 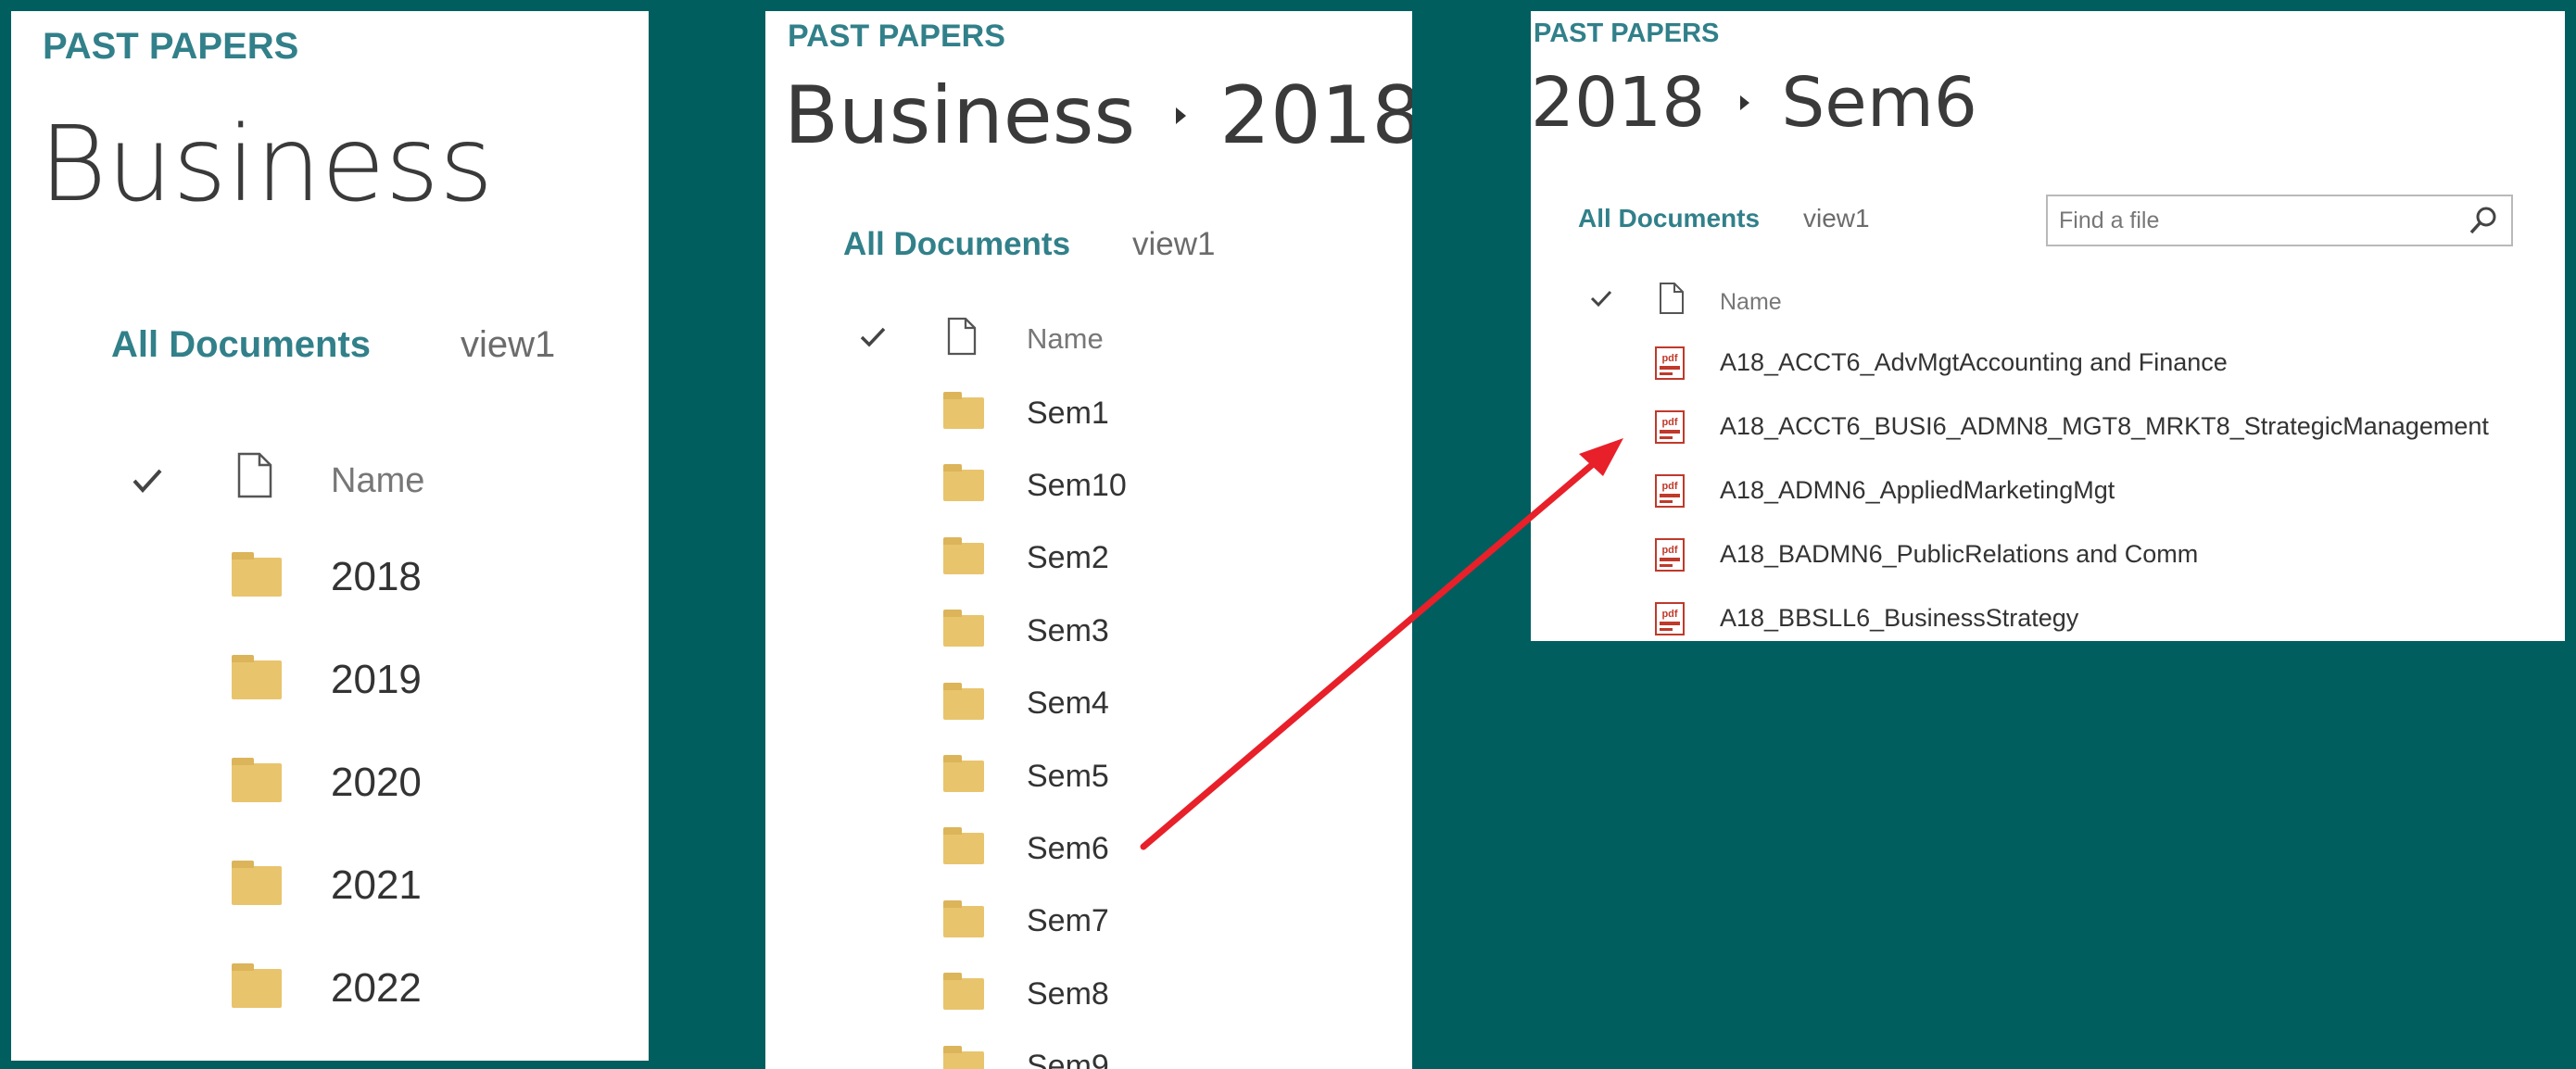 I want to click on navigation-arrow-icon, so click(x=1382, y=644).